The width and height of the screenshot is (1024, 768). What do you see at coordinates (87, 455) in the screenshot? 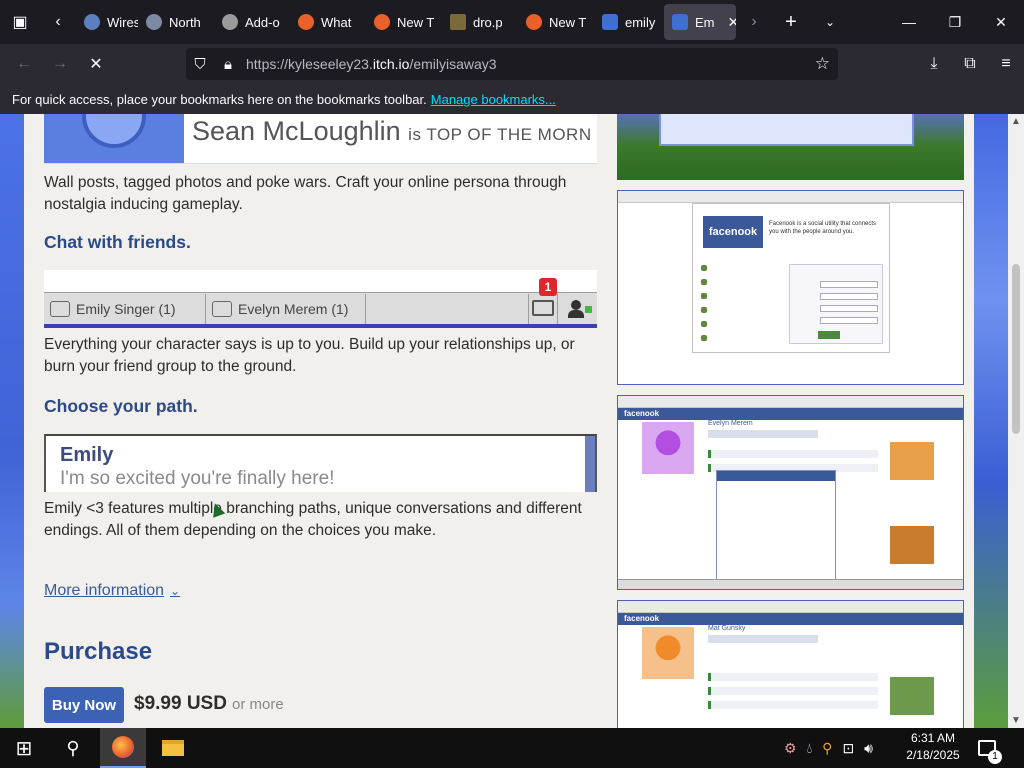
I see `dialog-speaker: Emily` at bounding box center [87, 455].